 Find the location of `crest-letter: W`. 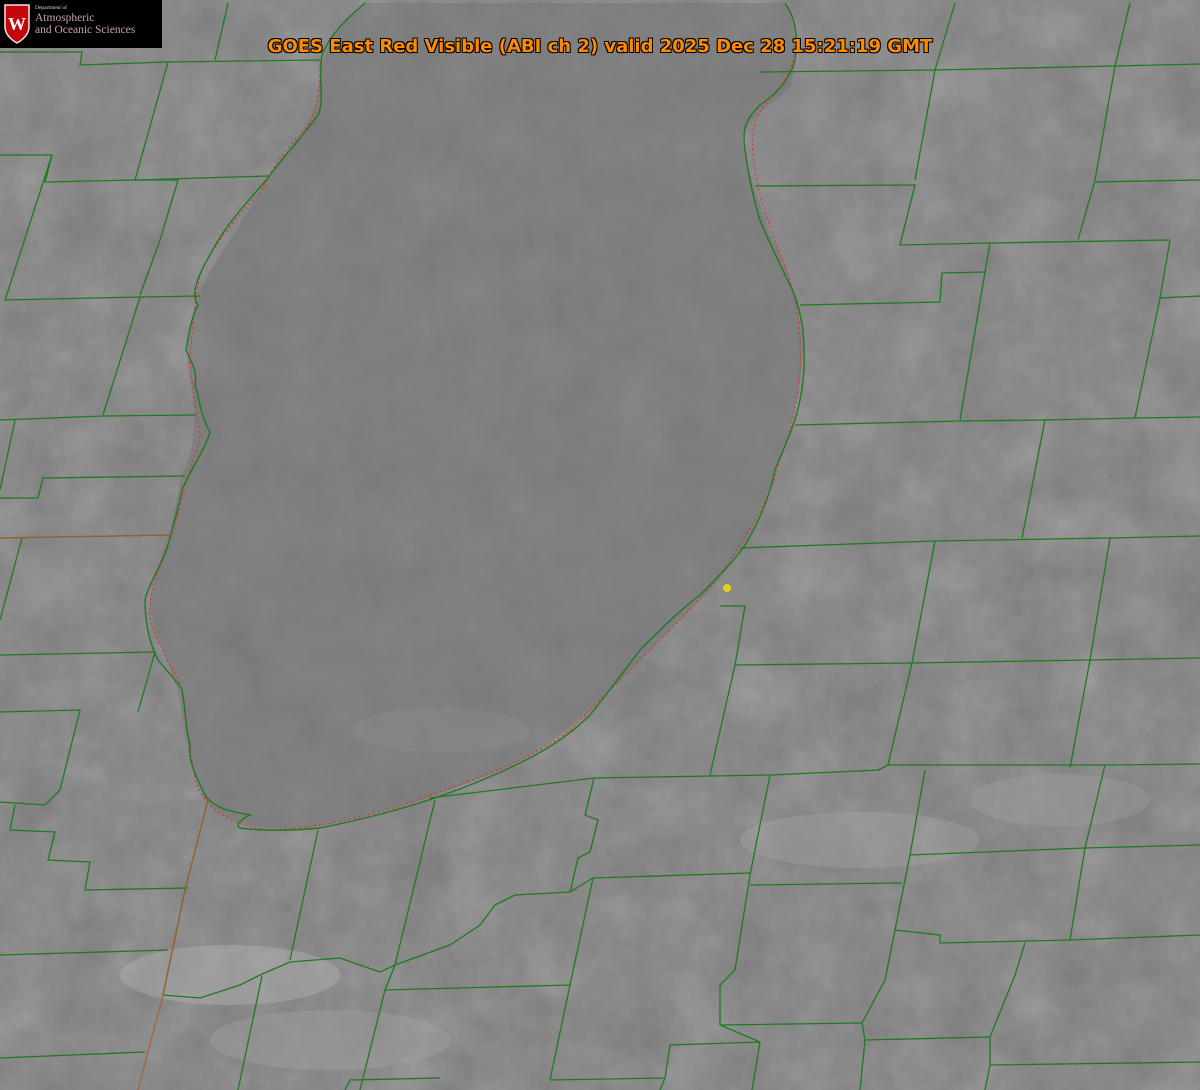

crest-letter: W is located at coordinates (17, 24).